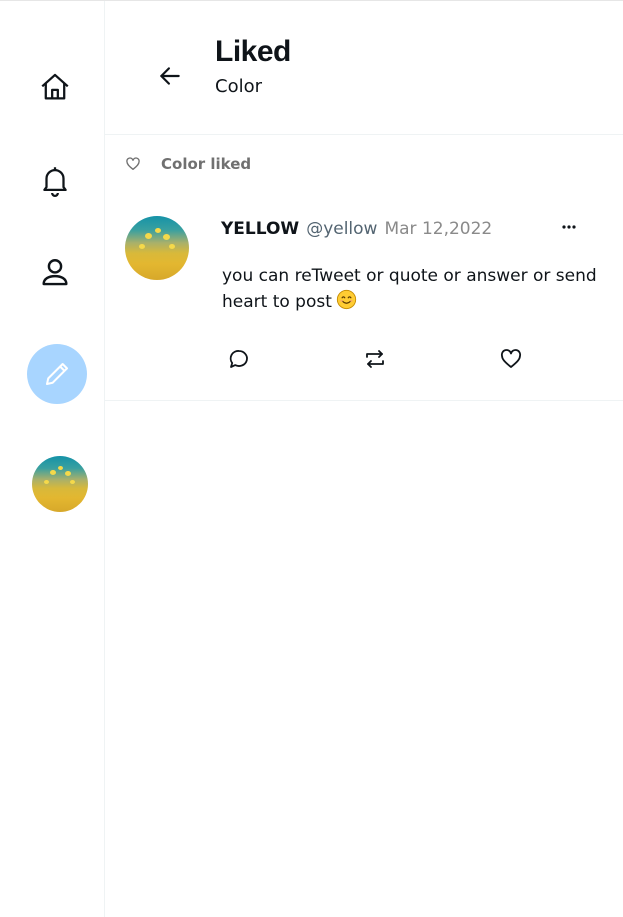 Image resolution: width=623 pixels, height=917 pixels. I want to click on pencil-icon, so click(57, 374).